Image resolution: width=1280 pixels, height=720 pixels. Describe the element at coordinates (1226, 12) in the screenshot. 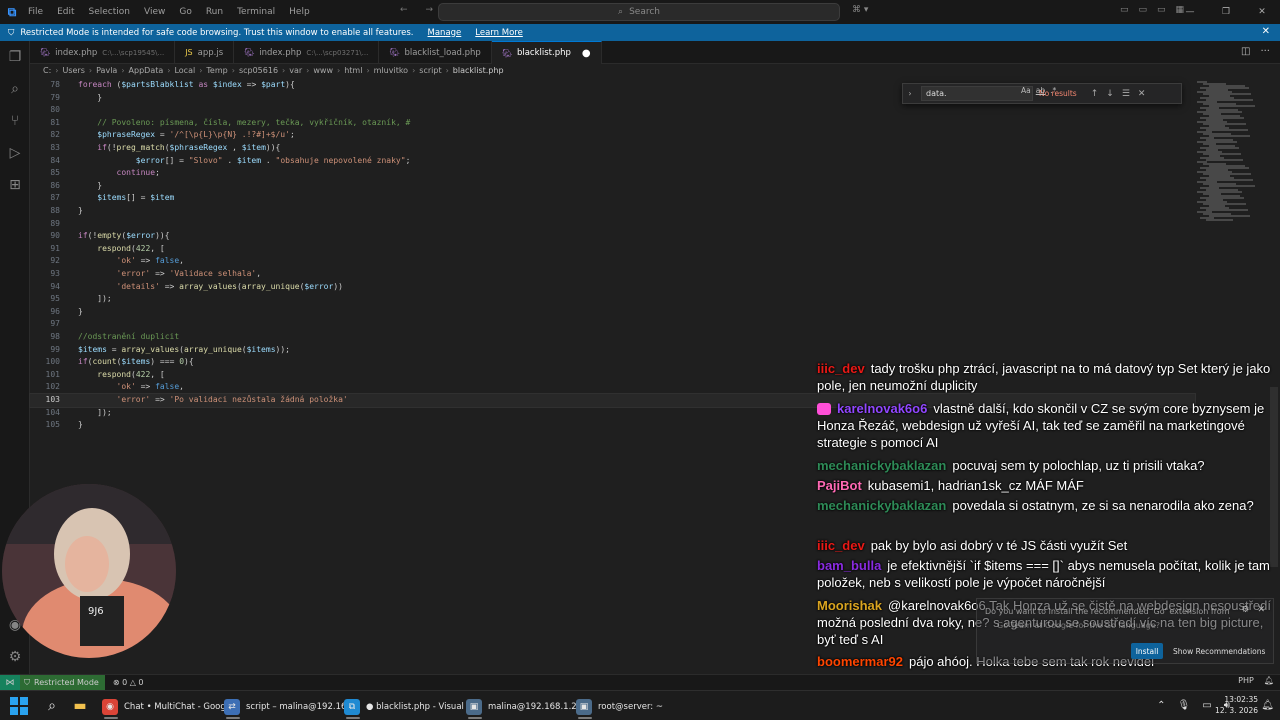

I see `maximize-icon: ❐` at that location.